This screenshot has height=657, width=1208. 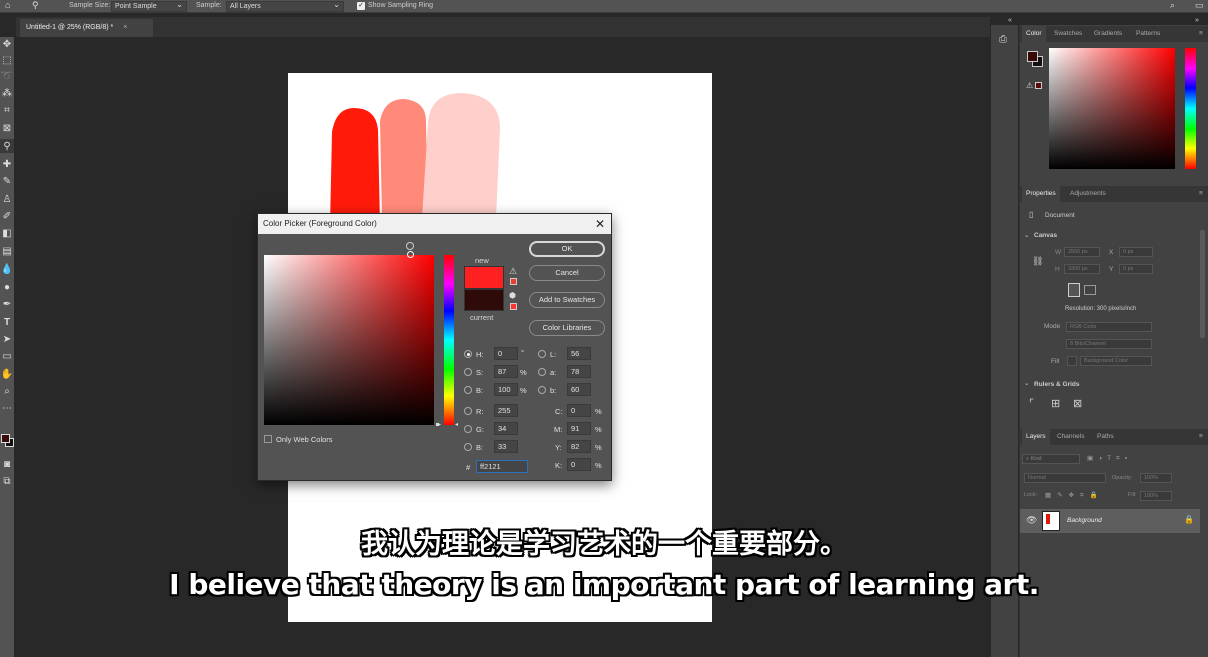 I want to click on blend-mode-select: Normal, so click(x=1065, y=478).